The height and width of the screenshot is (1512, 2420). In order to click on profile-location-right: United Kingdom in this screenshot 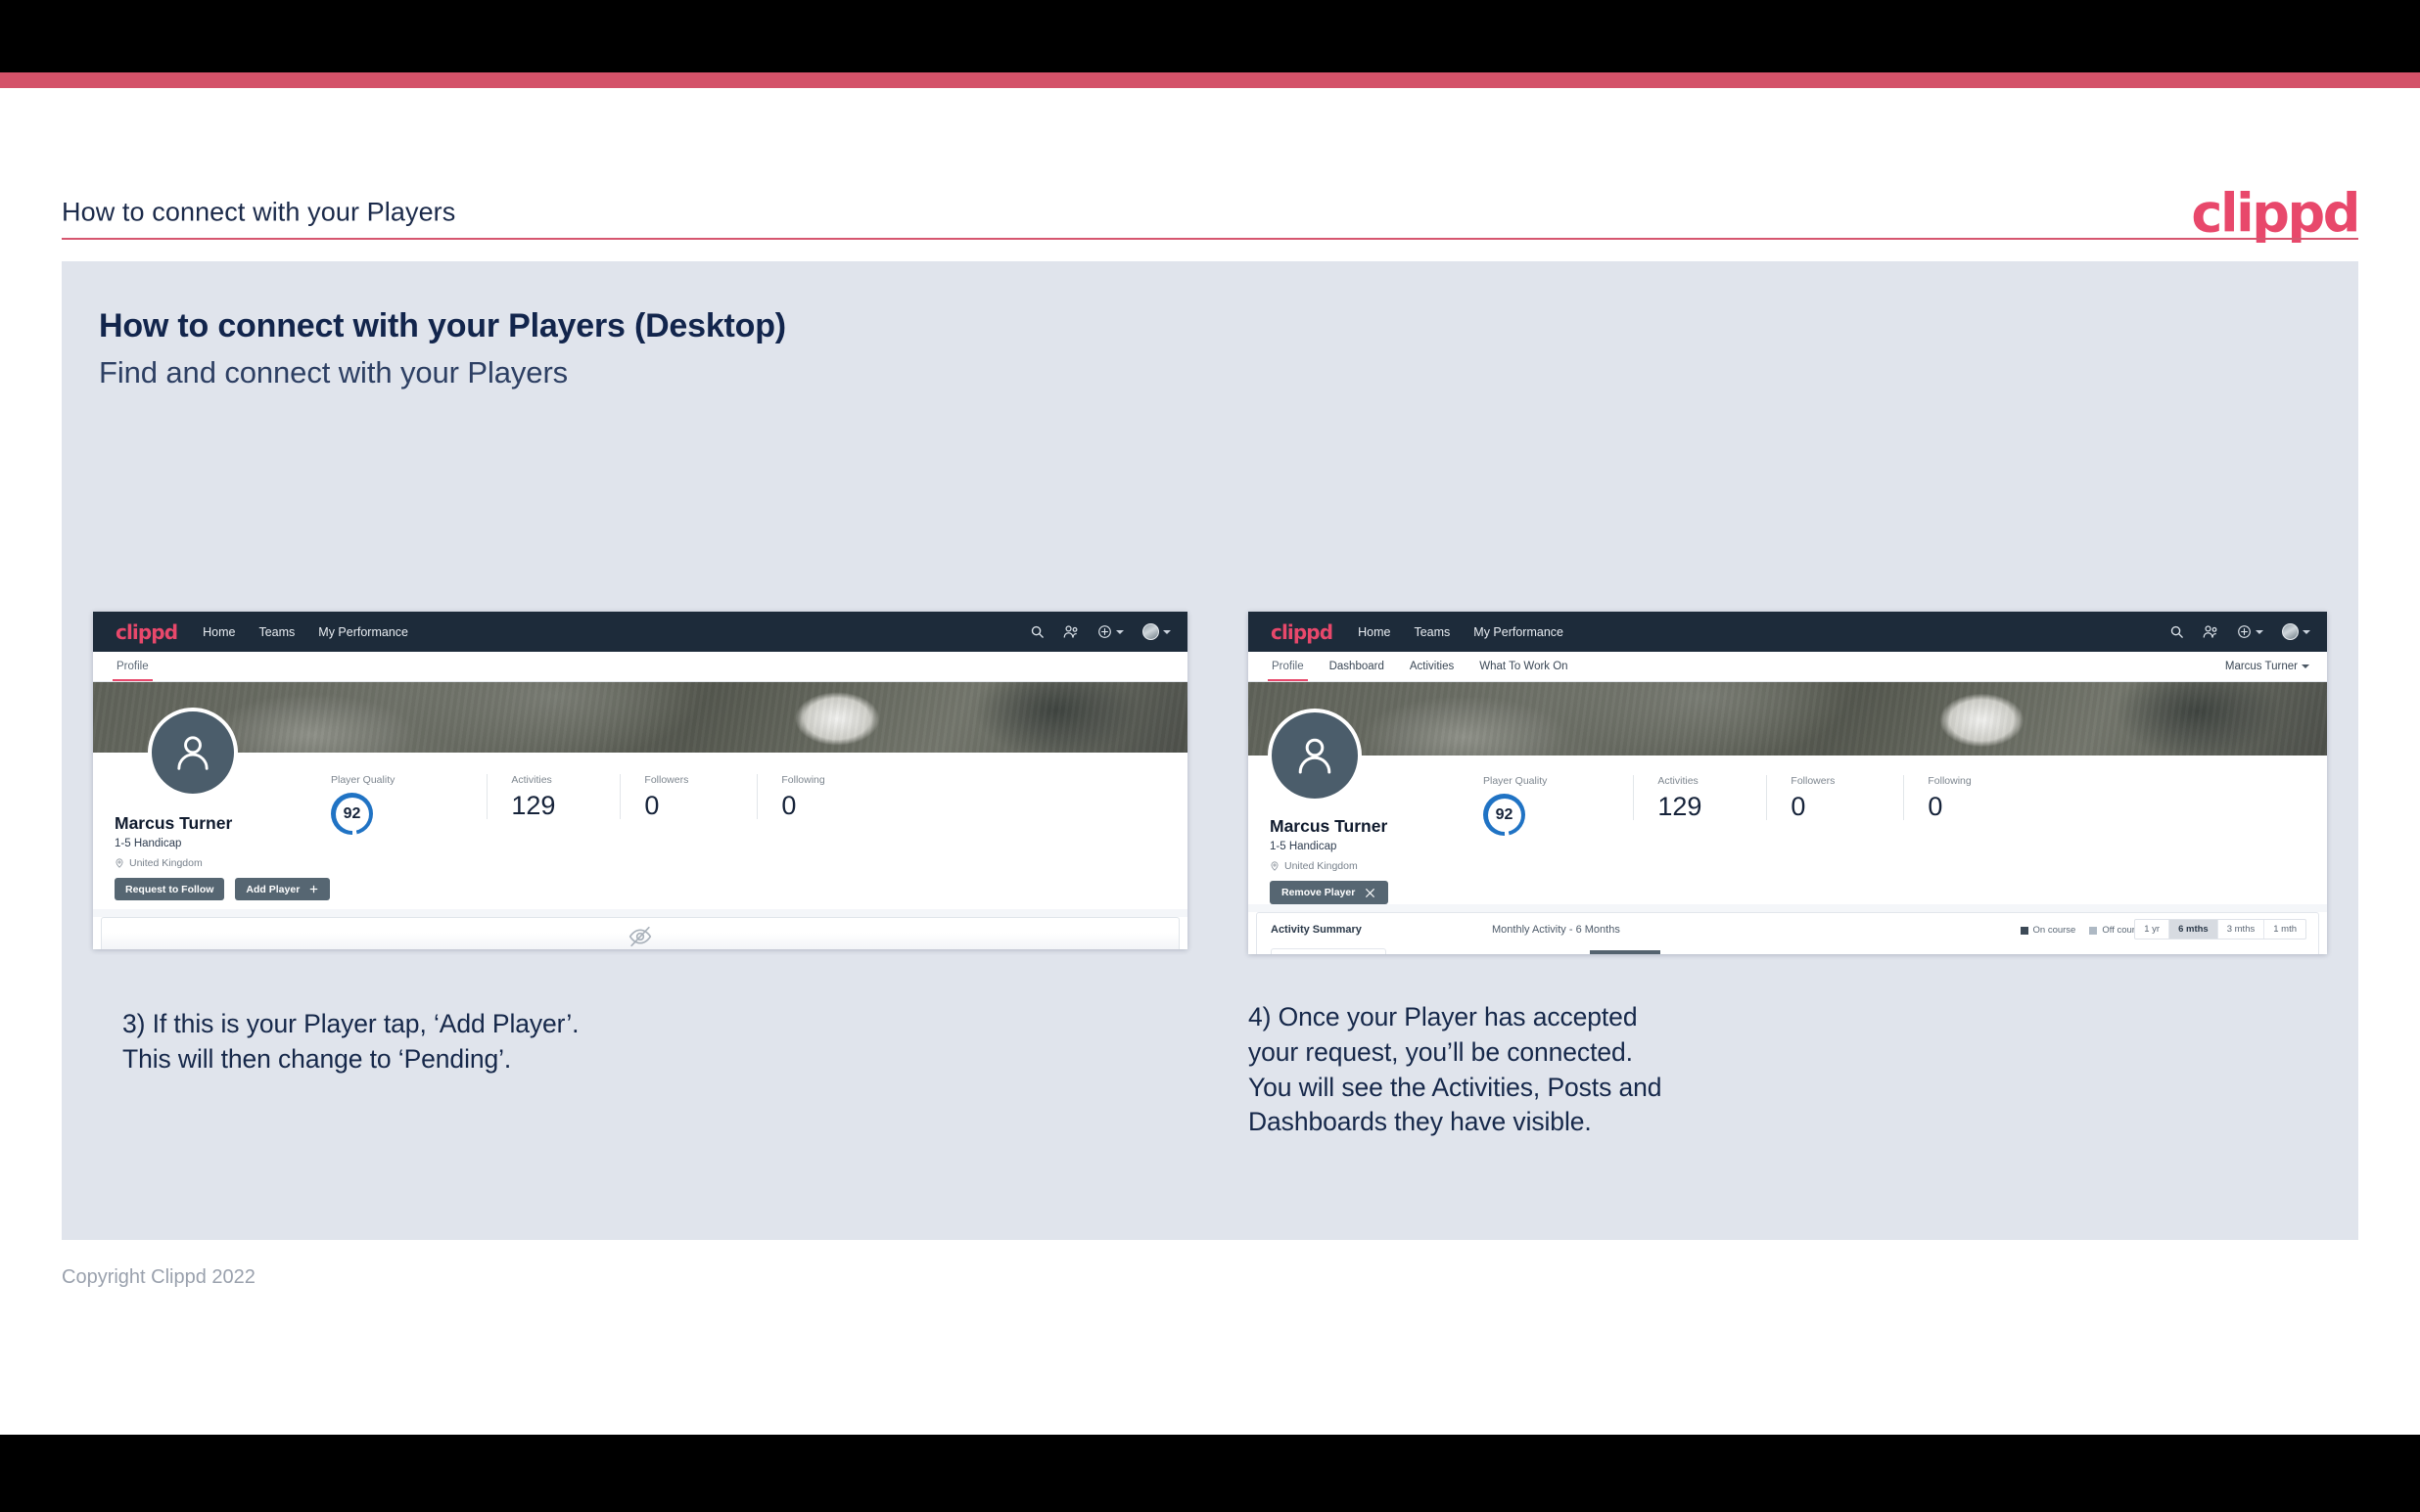, I will do `click(1314, 866)`.